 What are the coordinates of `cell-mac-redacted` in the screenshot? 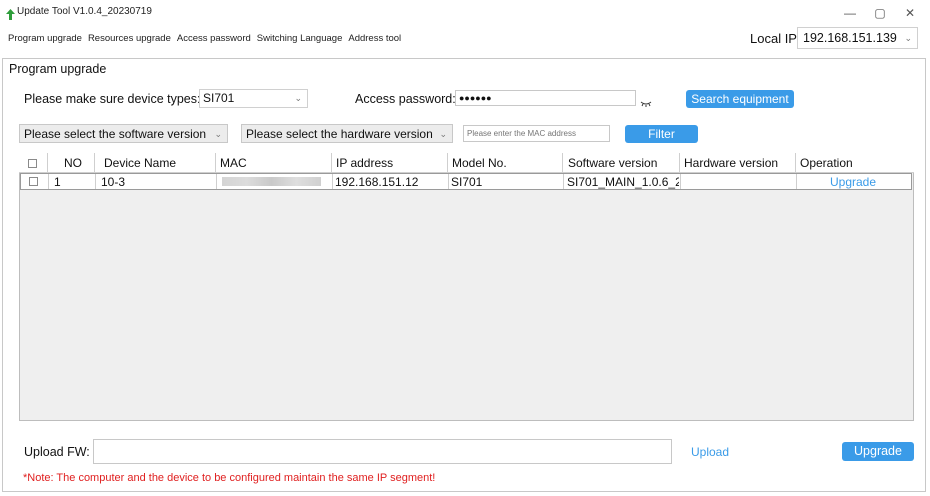 It's located at (271, 181).